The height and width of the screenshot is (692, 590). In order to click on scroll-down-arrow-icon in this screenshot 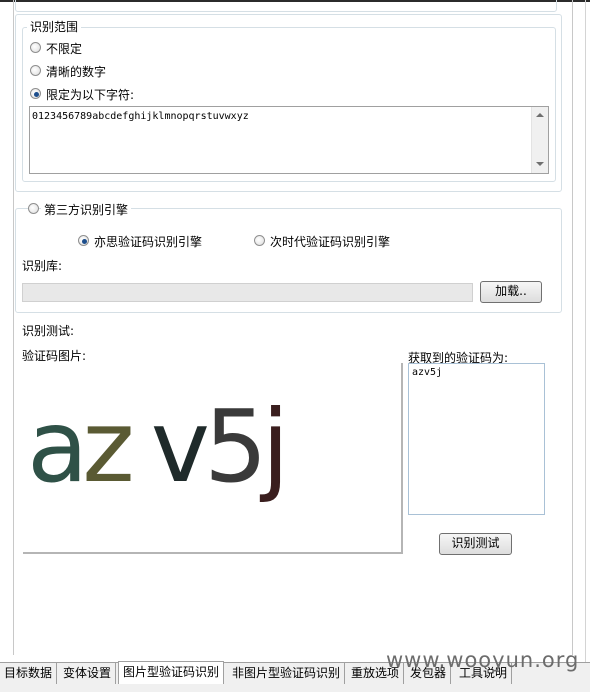, I will do `click(540, 164)`.